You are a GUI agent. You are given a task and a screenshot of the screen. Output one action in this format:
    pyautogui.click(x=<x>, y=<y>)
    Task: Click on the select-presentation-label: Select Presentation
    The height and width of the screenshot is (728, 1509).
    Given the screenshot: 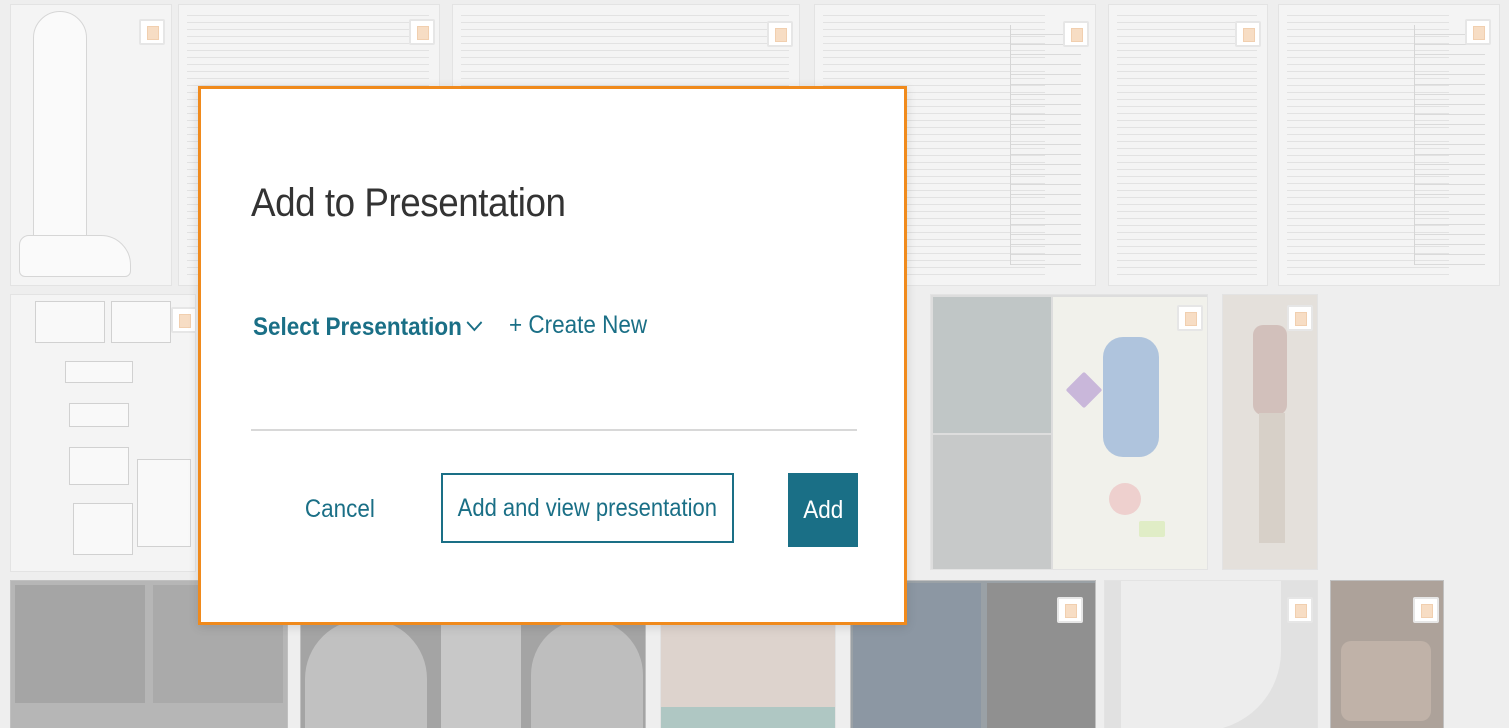 What is the action you would take?
    pyautogui.click(x=357, y=327)
    